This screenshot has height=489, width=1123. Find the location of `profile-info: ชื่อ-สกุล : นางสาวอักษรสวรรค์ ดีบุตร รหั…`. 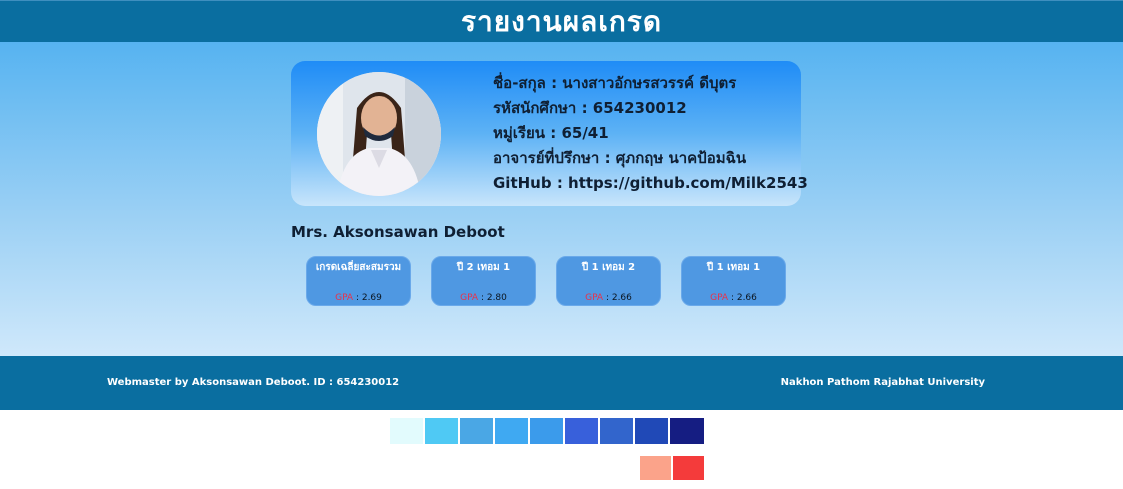

profile-info: ชื่อ-สกุล : นางสาวอักษรสวรรค์ ดีบุตร รหั… is located at coordinates (650, 133).